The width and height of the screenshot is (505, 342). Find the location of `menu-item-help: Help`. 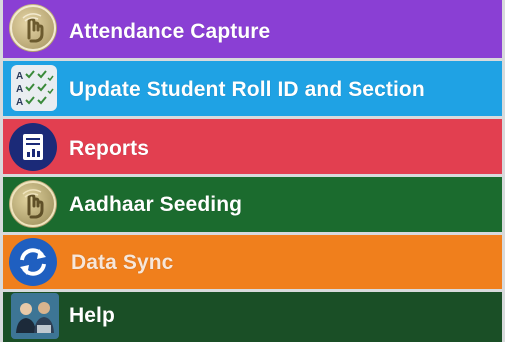

menu-item-help: Help is located at coordinates (252, 317).